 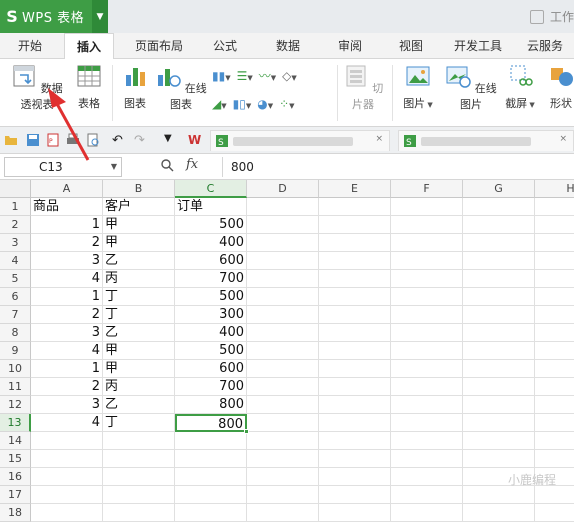 What do you see at coordinates (211, 189) in the screenshot?
I see `column-header-c: C` at bounding box center [211, 189].